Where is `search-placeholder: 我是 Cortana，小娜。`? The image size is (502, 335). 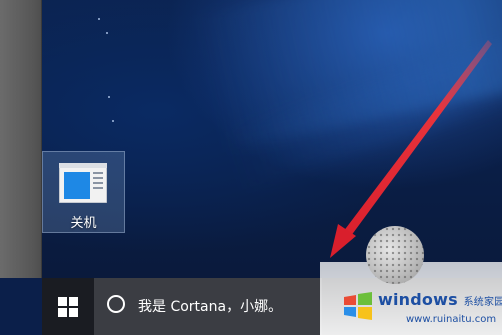
search-placeholder: 我是 Cortana，小娜。 is located at coordinates (210, 307).